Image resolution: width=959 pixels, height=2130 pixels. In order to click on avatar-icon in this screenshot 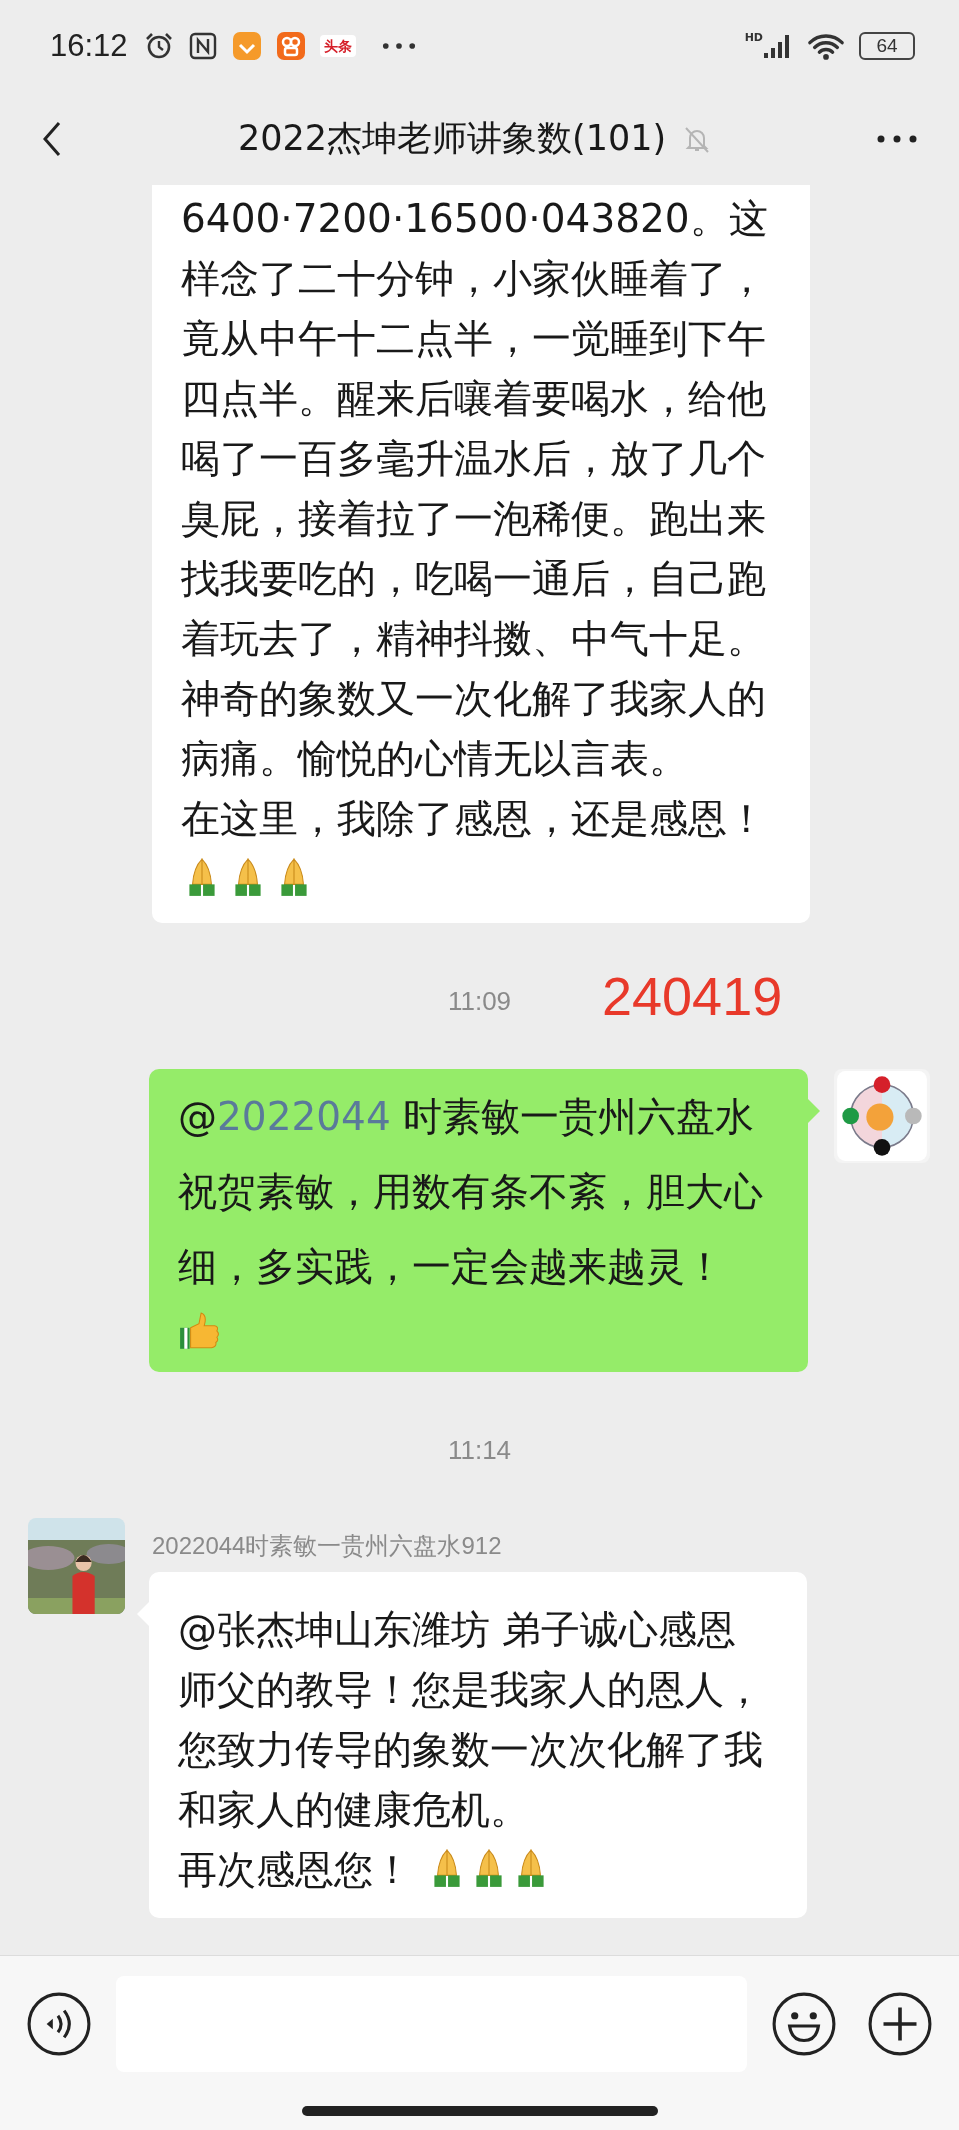, I will do `click(882, 1116)`.